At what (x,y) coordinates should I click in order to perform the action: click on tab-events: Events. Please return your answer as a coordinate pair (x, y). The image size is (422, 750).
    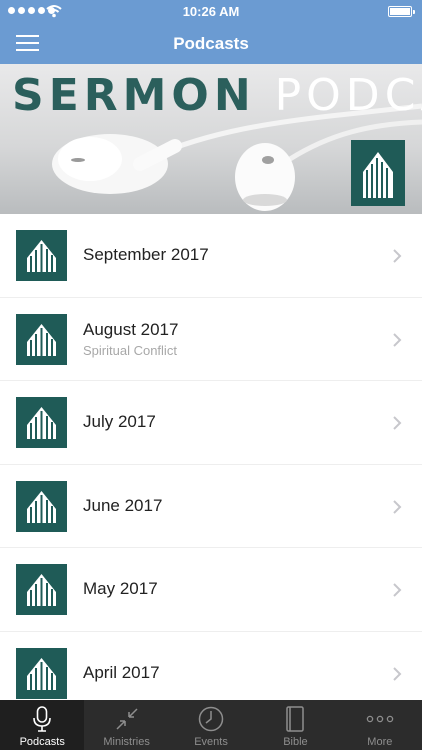
    Looking at the image, I should click on (211, 725).